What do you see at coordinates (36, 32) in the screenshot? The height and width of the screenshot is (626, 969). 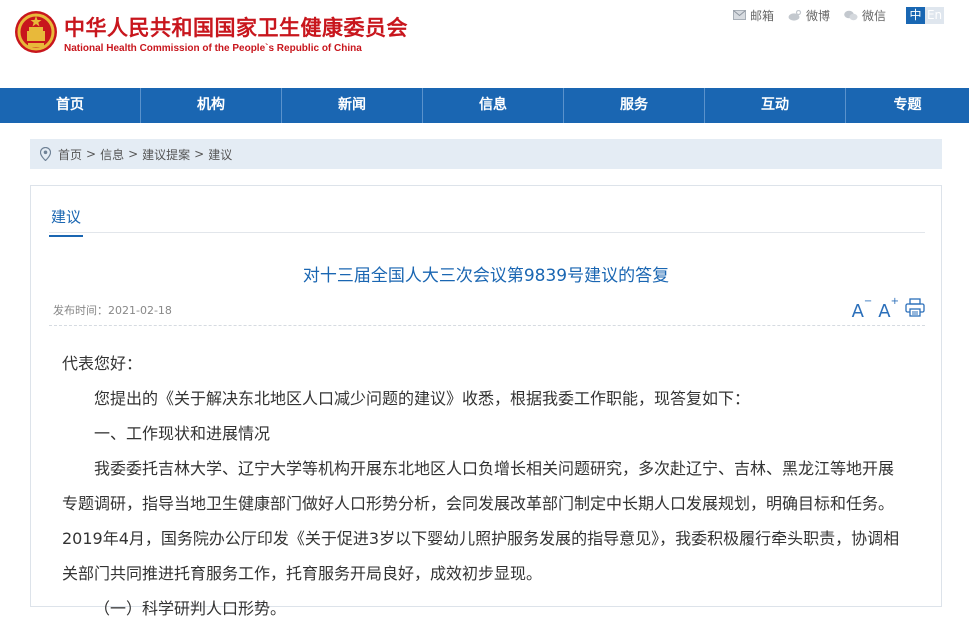 I see `national-emblem-icon` at bounding box center [36, 32].